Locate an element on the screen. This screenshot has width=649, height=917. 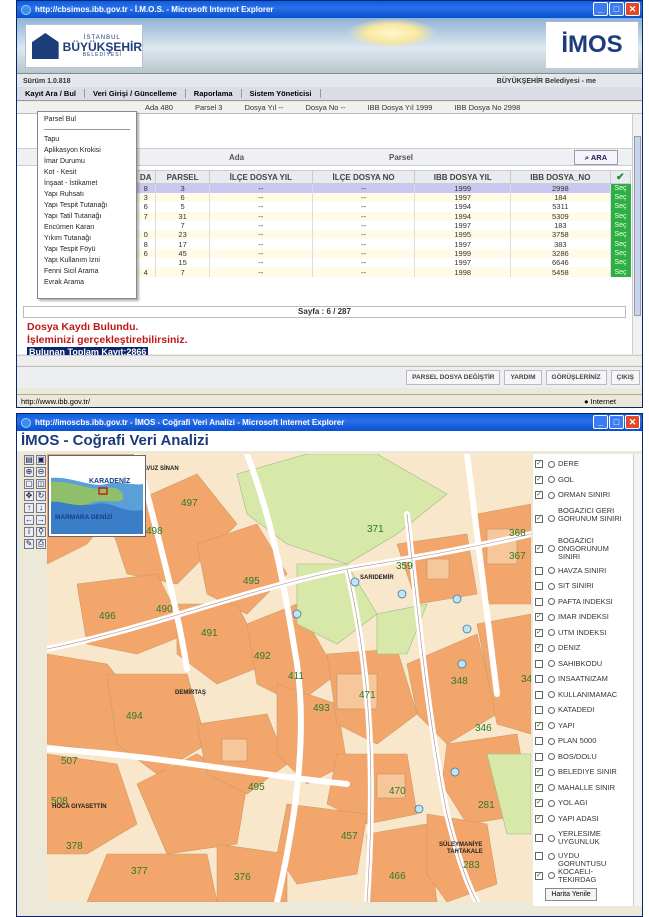
dropdown-item: Encümen Kararı is located at coordinates (87, 227).